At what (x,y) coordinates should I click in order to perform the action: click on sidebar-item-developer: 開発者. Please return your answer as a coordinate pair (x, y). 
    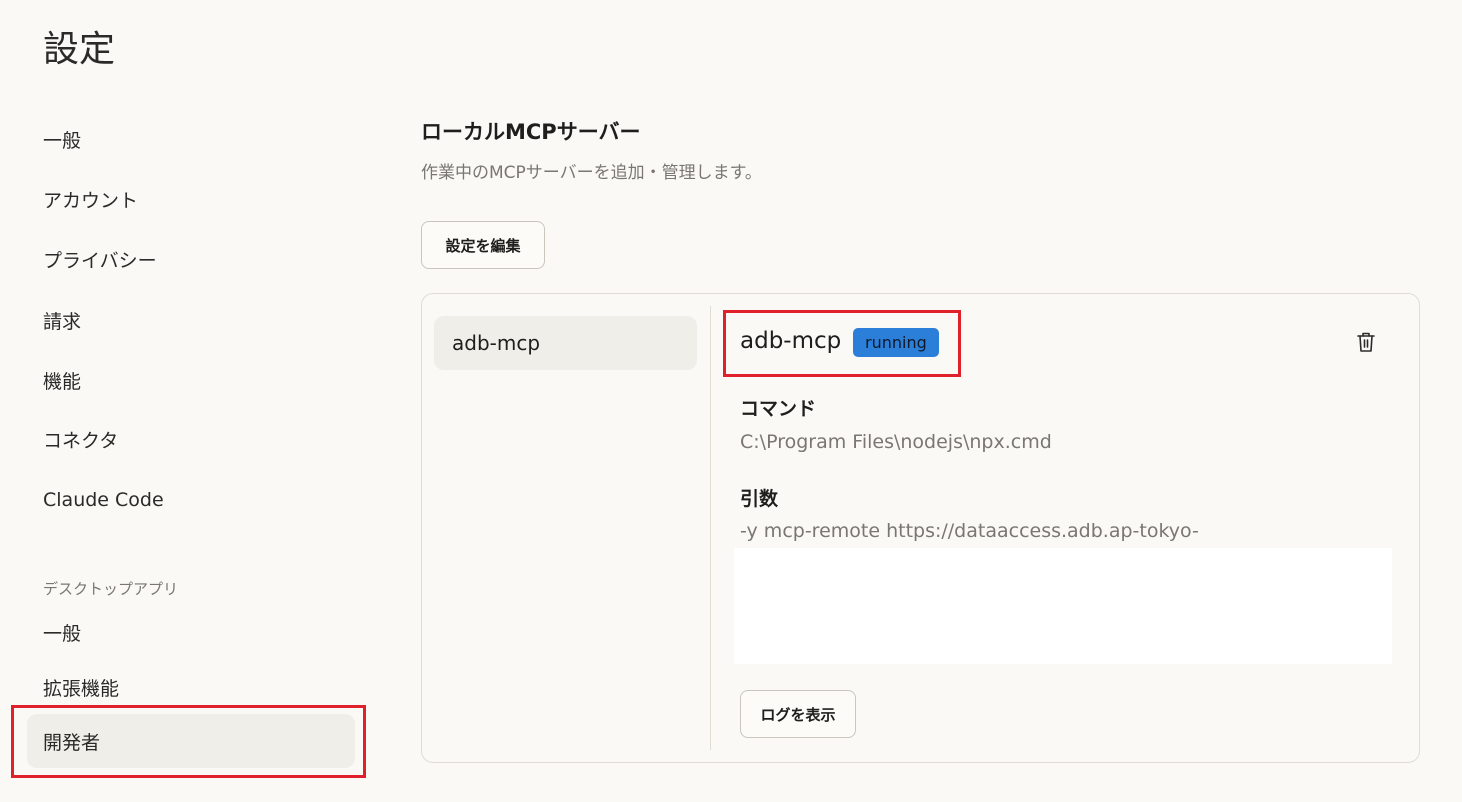
    Looking at the image, I should click on (191, 741).